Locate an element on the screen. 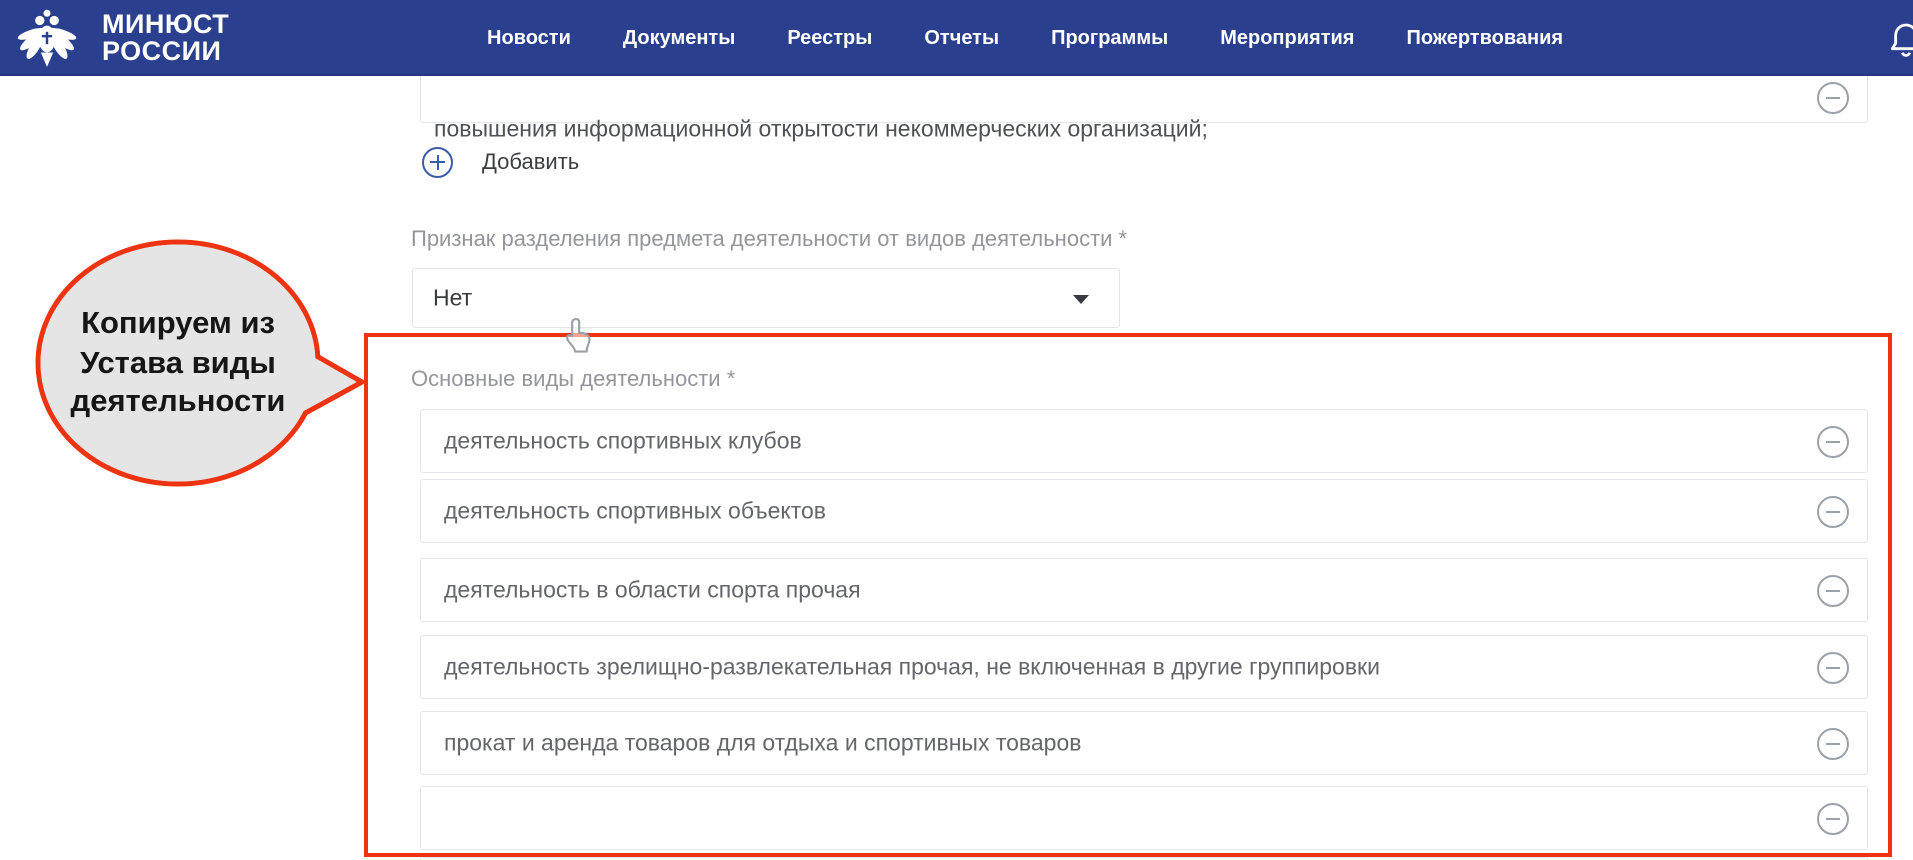 The height and width of the screenshot is (860, 1913). activity-input-row: деятельность спортивных клубов is located at coordinates (1144, 441).